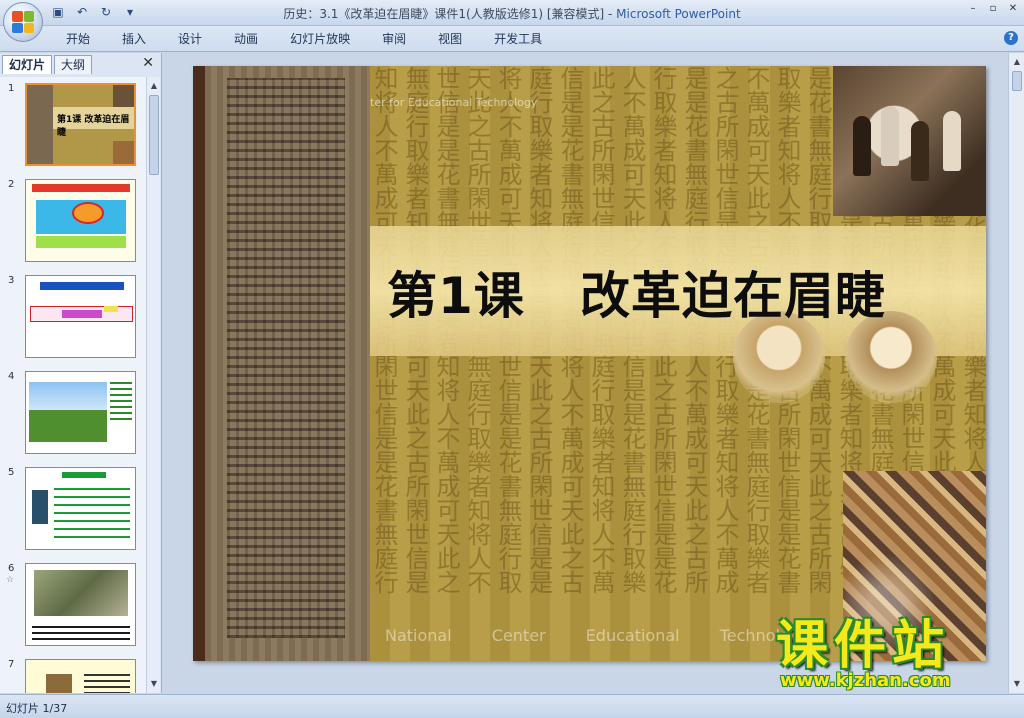 This screenshot has height=718, width=1024. What do you see at coordinates (973, 9) in the screenshot?
I see `minimize-button: –` at bounding box center [973, 9].